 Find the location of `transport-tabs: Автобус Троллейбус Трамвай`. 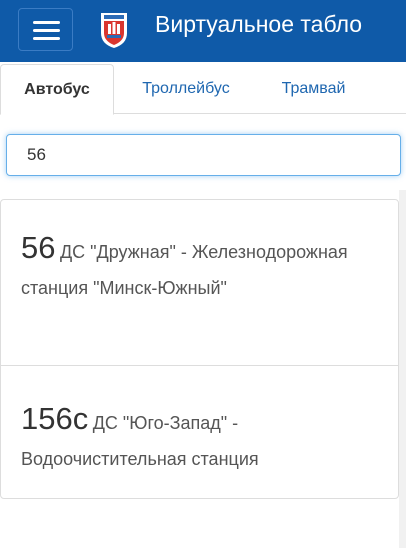

transport-tabs: Автобус Троллейбус Трамвай is located at coordinates (203, 88).